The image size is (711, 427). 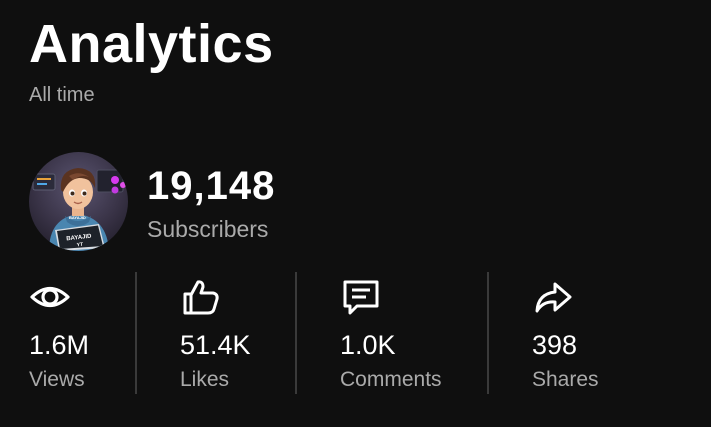 What do you see at coordinates (151, 44) in the screenshot?
I see `page-title: Analytics` at bounding box center [151, 44].